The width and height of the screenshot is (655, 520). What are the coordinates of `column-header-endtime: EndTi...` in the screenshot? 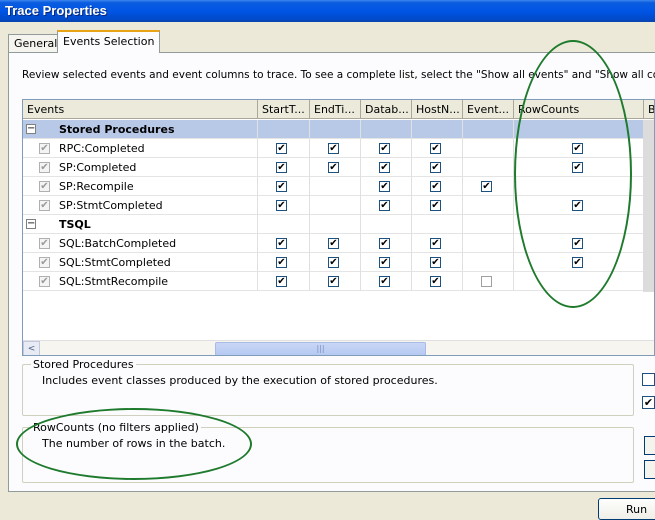 It's located at (335, 109).